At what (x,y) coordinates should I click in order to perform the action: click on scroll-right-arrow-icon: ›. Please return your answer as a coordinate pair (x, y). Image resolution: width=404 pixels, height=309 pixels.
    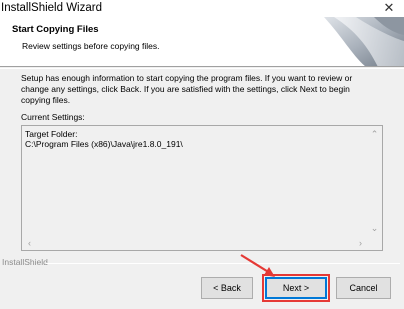
    Looking at the image, I should click on (360, 243).